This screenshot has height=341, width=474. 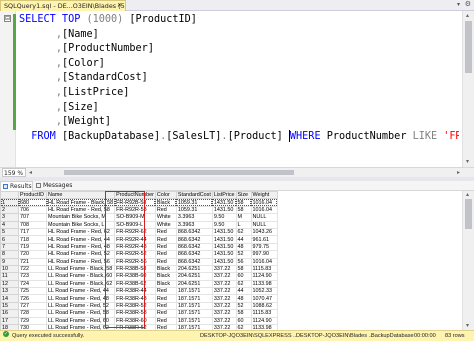 I want to click on table-cell: 725, so click(x=32, y=291).